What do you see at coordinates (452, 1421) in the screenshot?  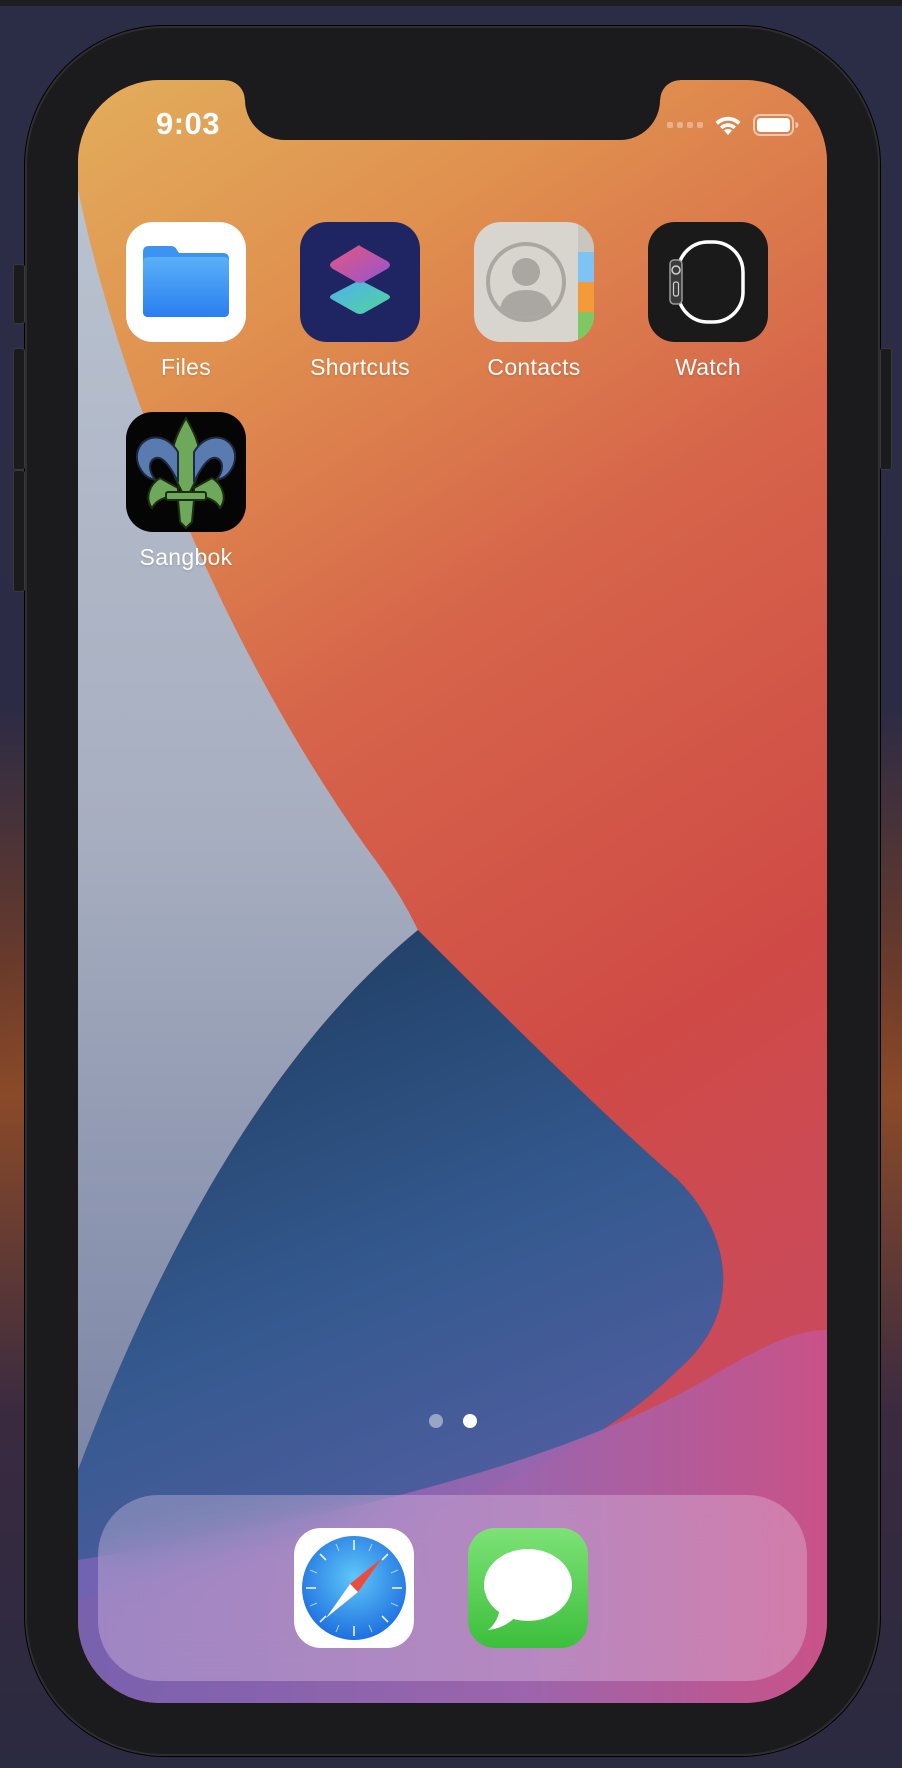 I see `page-indicator` at bounding box center [452, 1421].